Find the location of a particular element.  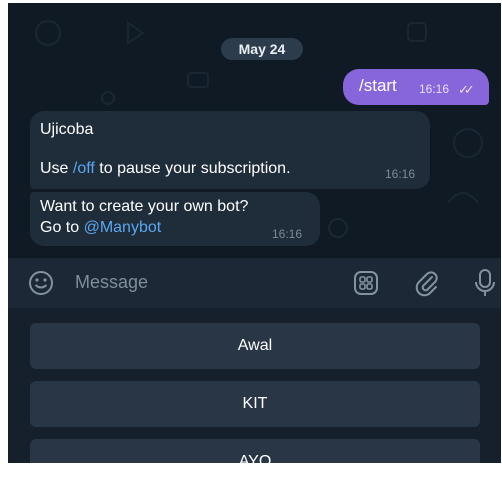

keyboard-button-kit: KIT is located at coordinates (255, 404).